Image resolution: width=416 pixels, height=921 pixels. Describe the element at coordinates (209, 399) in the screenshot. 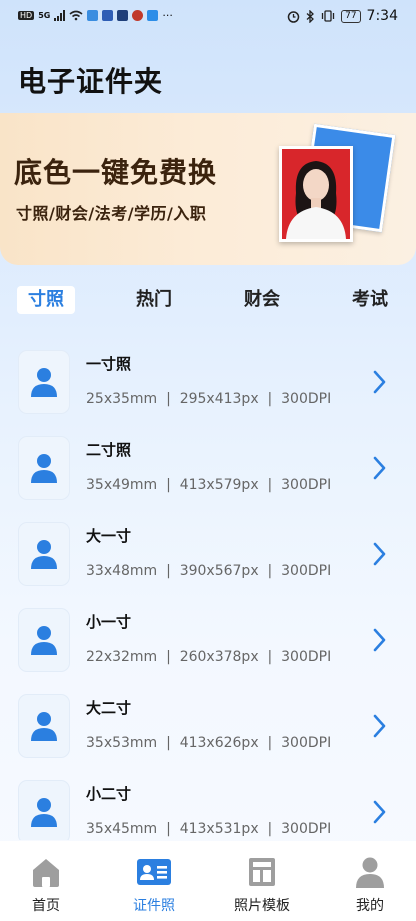

I see `item-spec: 25x35mm | 295x413px | 300DPI` at that location.